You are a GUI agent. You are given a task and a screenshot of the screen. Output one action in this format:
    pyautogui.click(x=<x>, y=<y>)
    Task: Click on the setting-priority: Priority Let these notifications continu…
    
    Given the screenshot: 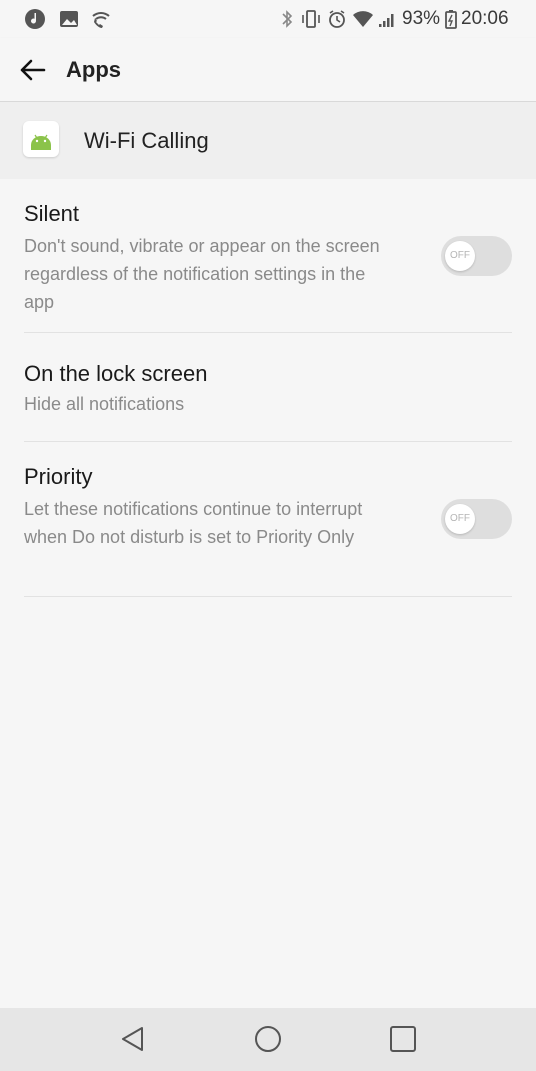 What is the action you would take?
    pyautogui.click(x=268, y=507)
    